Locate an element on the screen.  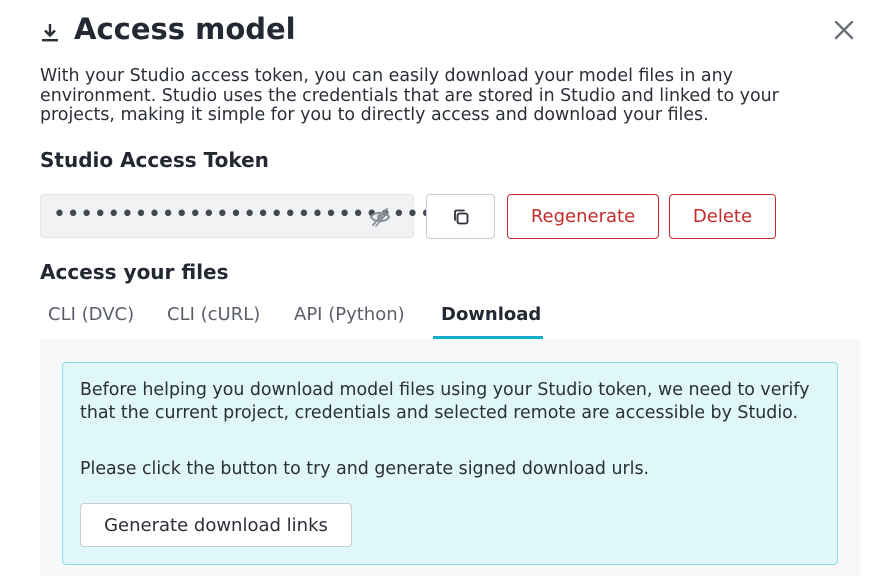
delete-button: Delete is located at coordinates (722, 216).